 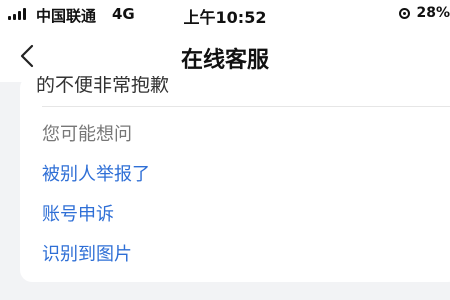 I want to click on page-title: 在线客服, so click(x=224, y=60).